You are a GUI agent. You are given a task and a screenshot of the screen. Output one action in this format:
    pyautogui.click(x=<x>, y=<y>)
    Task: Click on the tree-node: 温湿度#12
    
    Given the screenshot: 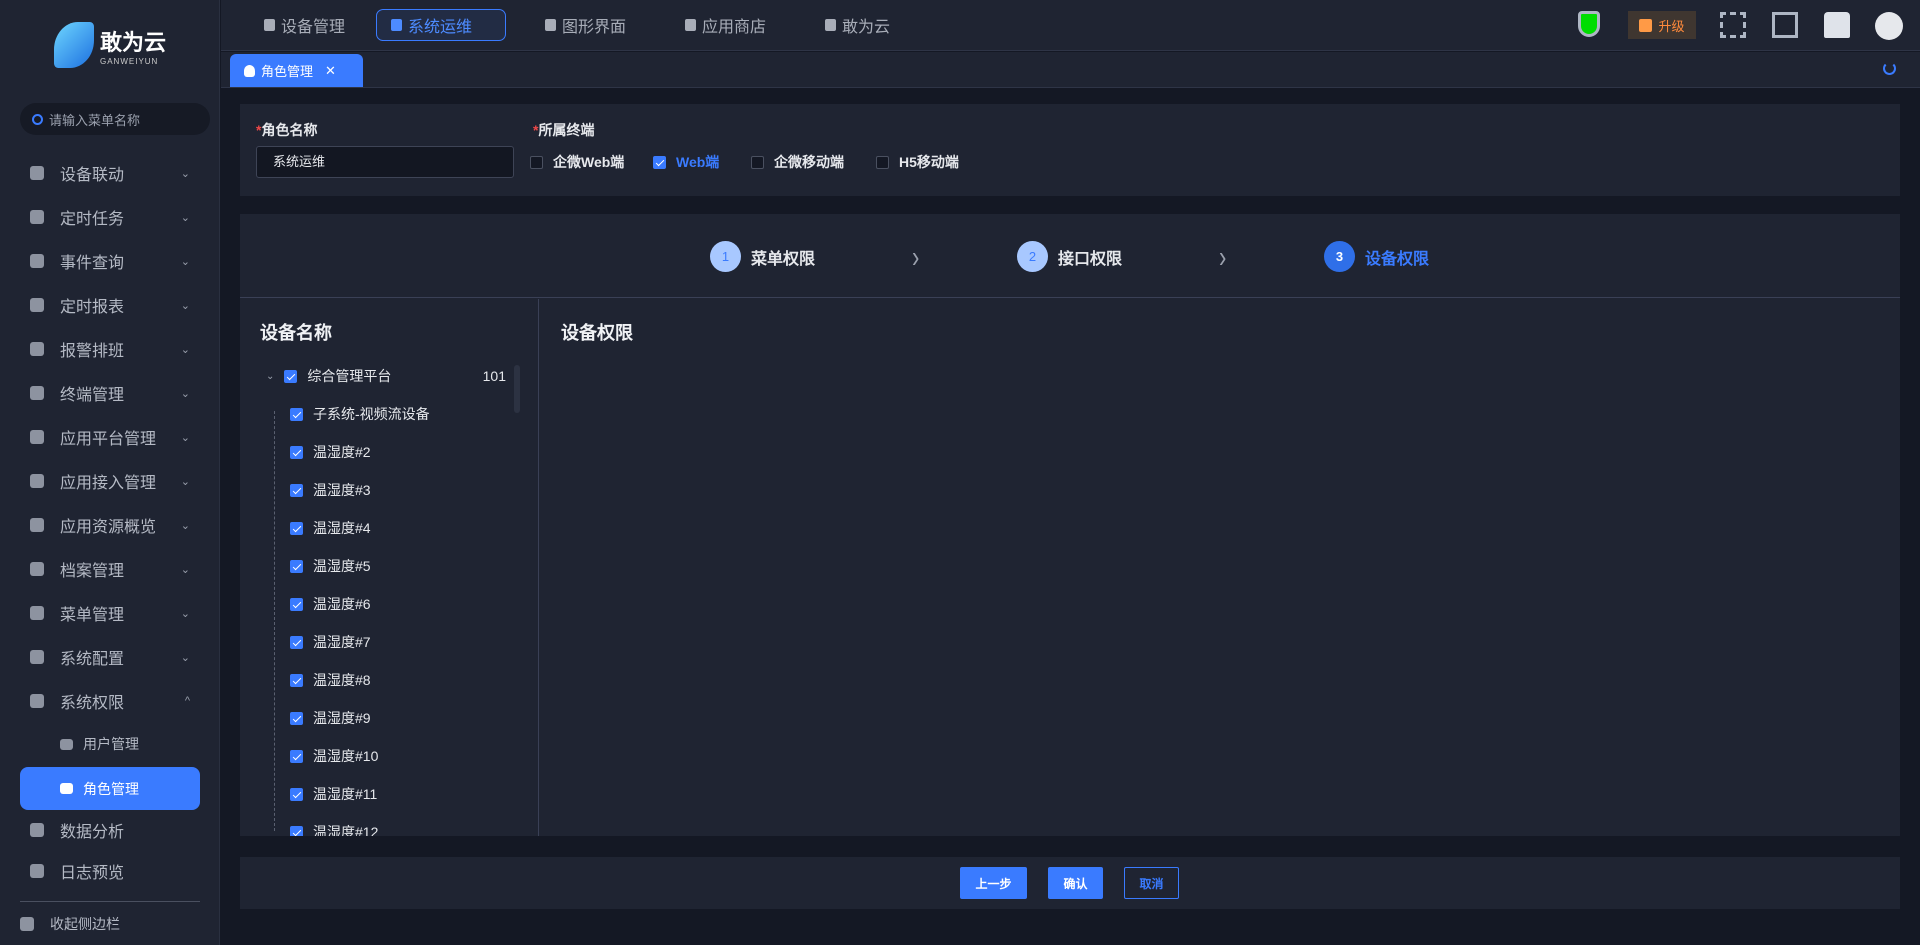 What is the action you would take?
    pyautogui.click(x=334, y=829)
    